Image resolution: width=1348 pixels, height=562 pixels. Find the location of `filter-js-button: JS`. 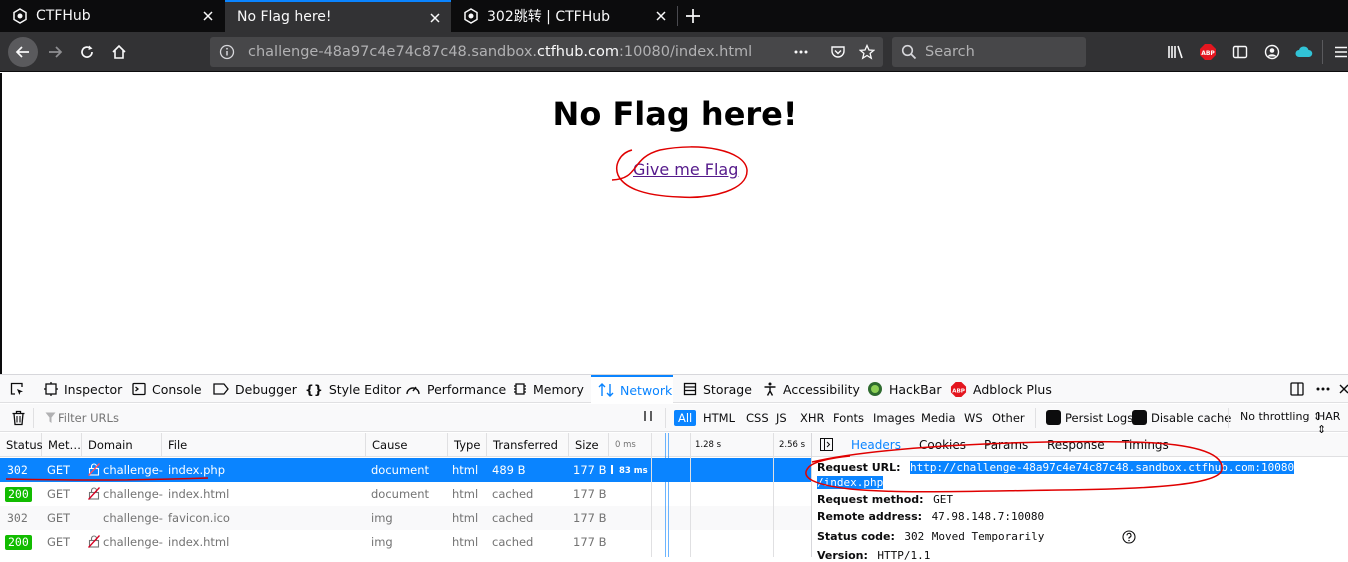

filter-js-button: JS is located at coordinates (781, 418).